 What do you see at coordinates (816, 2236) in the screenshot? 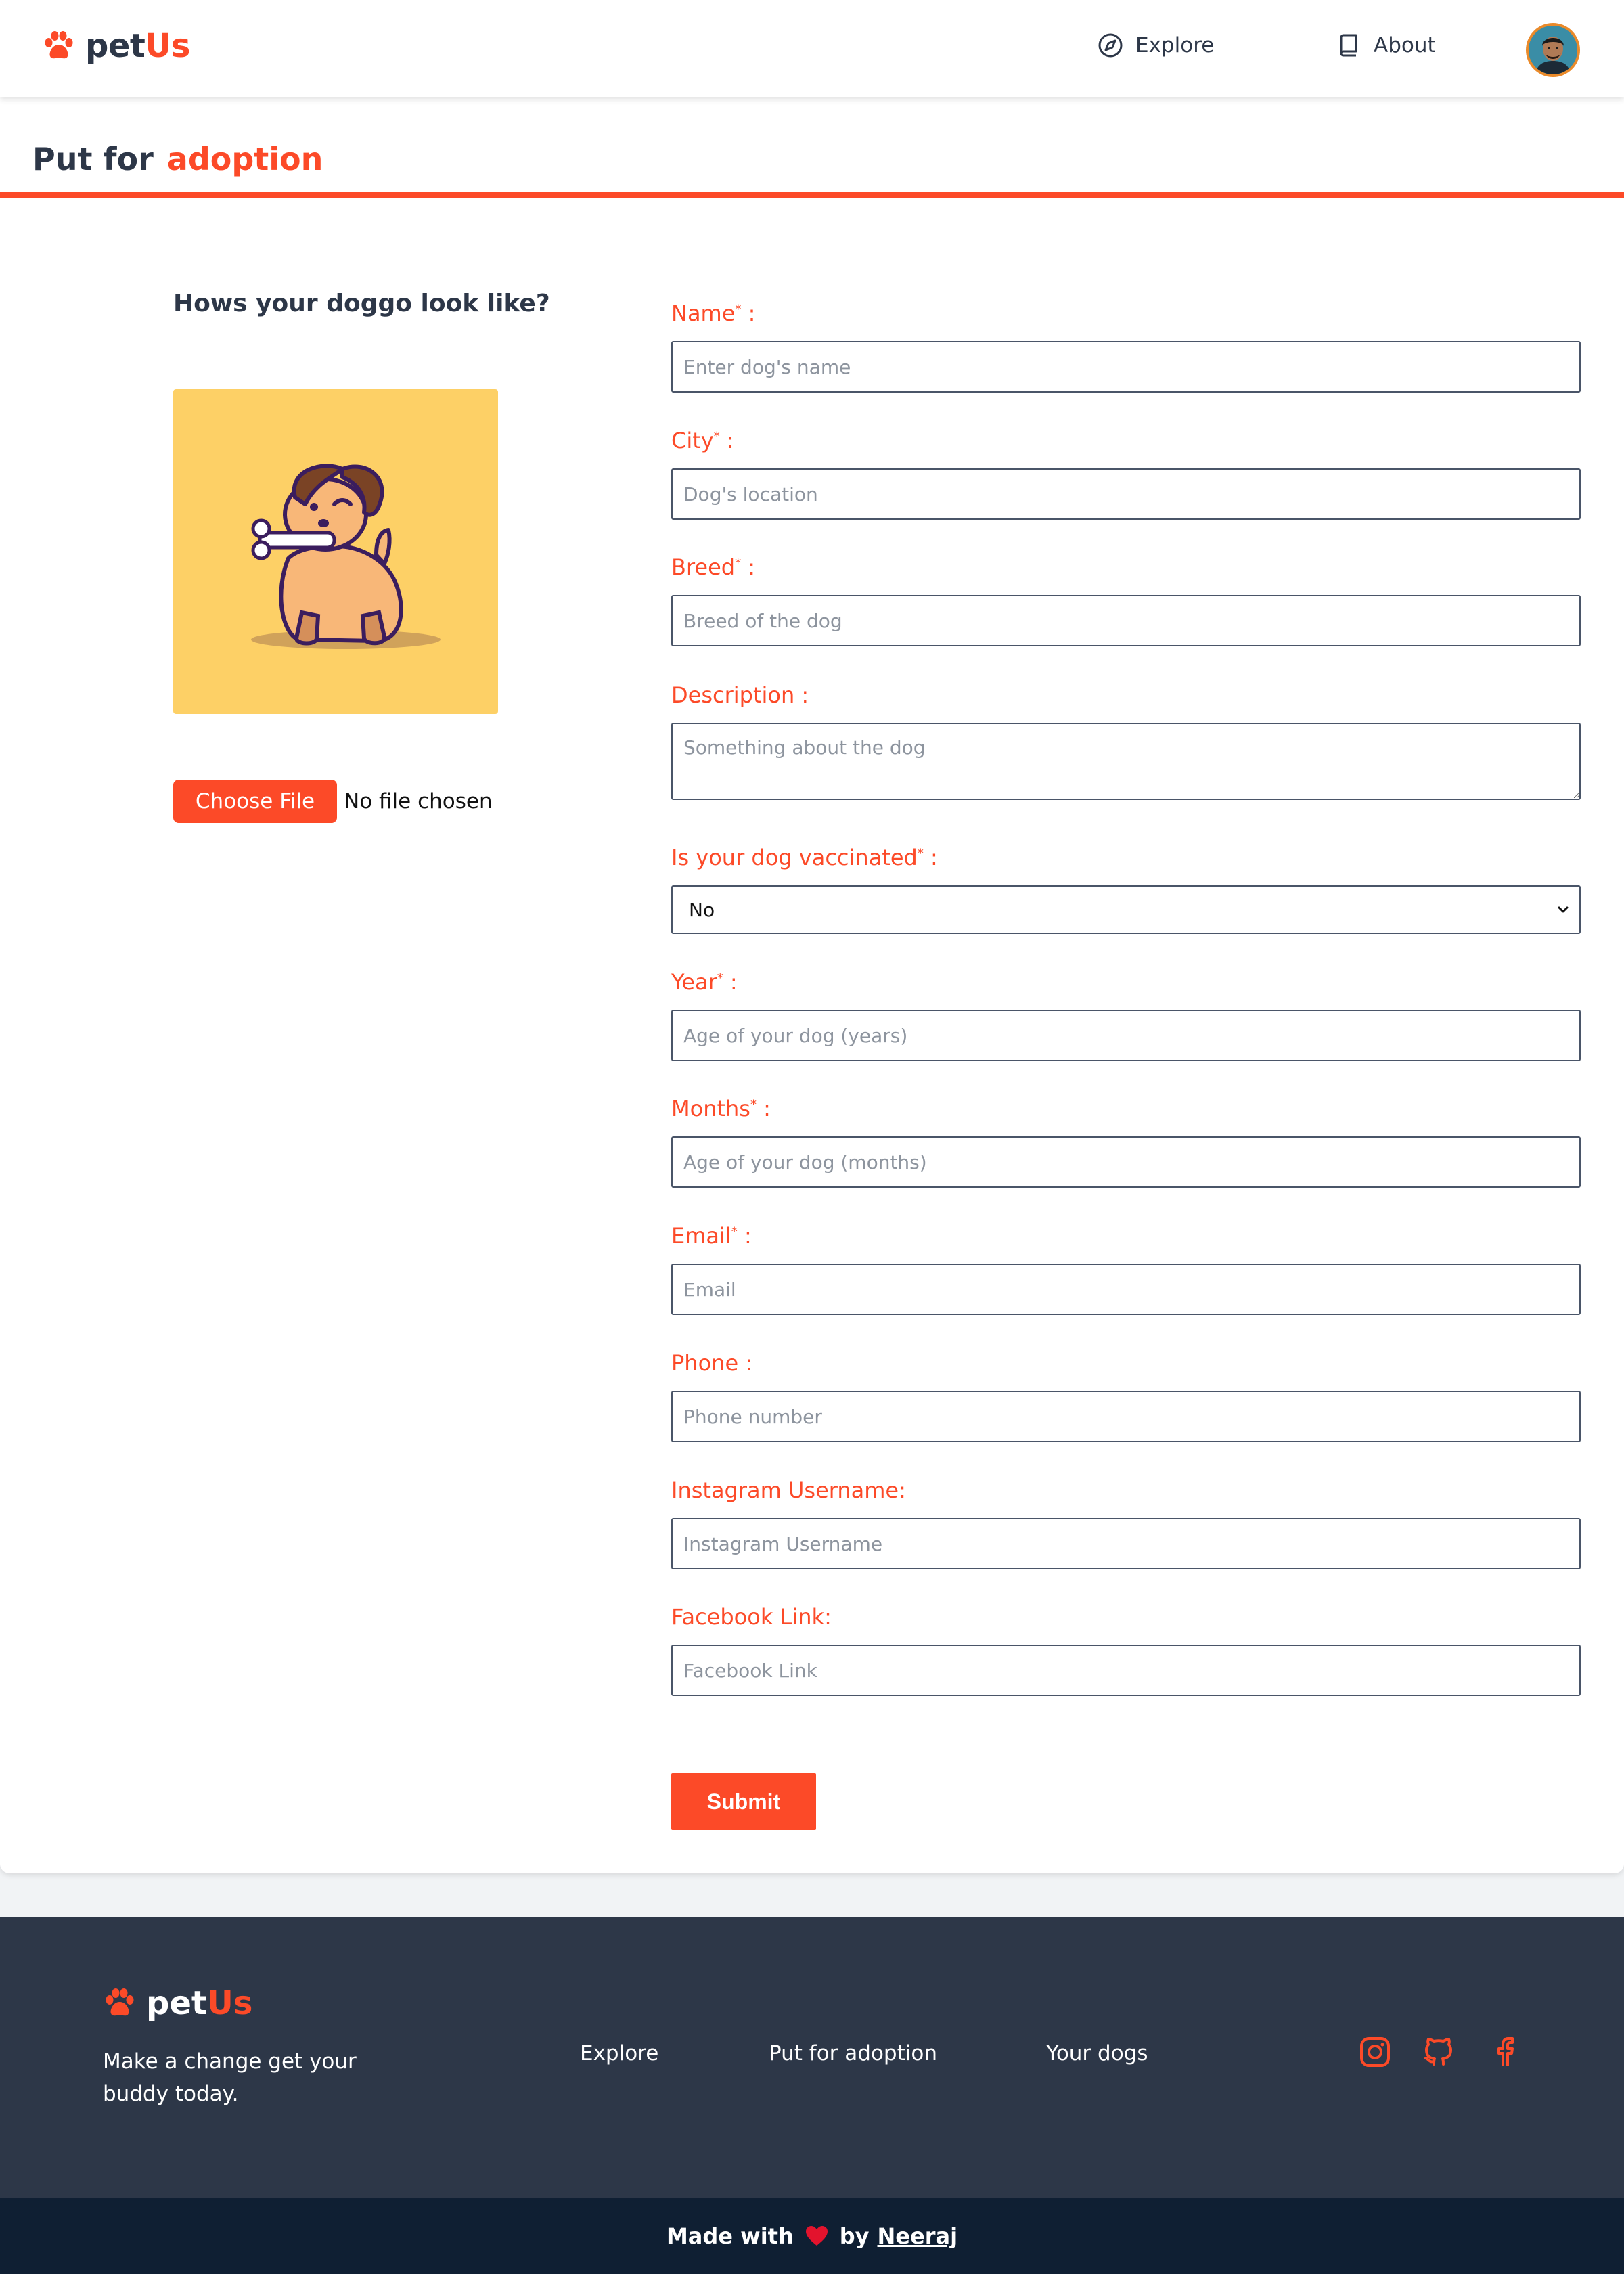
I see `heart-icon` at bounding box center [816, 2236].